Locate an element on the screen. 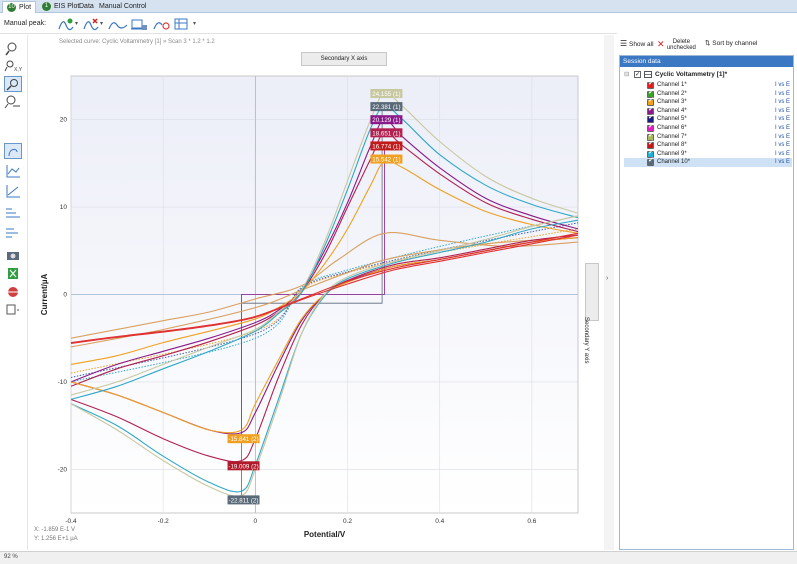 The image size is (797, 564). cursor-mode-icon is located at coordinates (13, 151).